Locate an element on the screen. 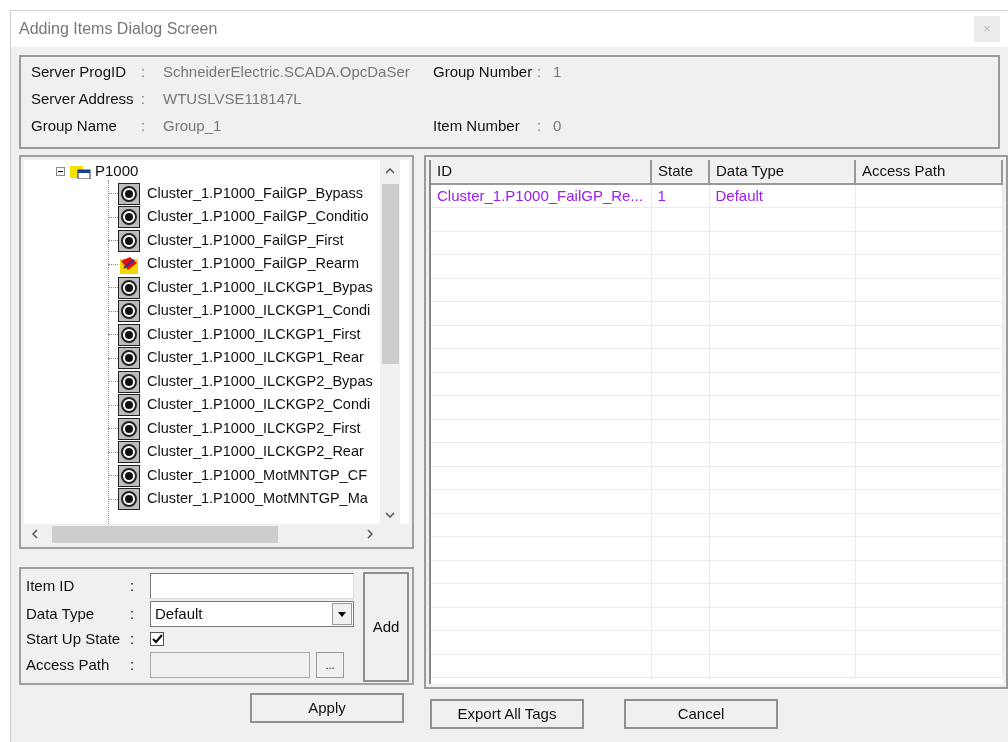  apply-button: Apply is located at coordinates (327, 708).